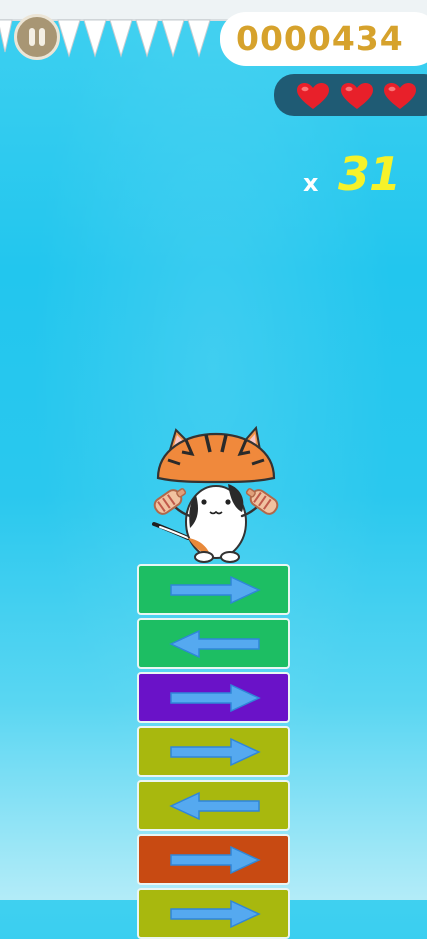  Describe the element at coordinates (215, 494) in the screenshot. I see `mushroom-cat-character` at that location.